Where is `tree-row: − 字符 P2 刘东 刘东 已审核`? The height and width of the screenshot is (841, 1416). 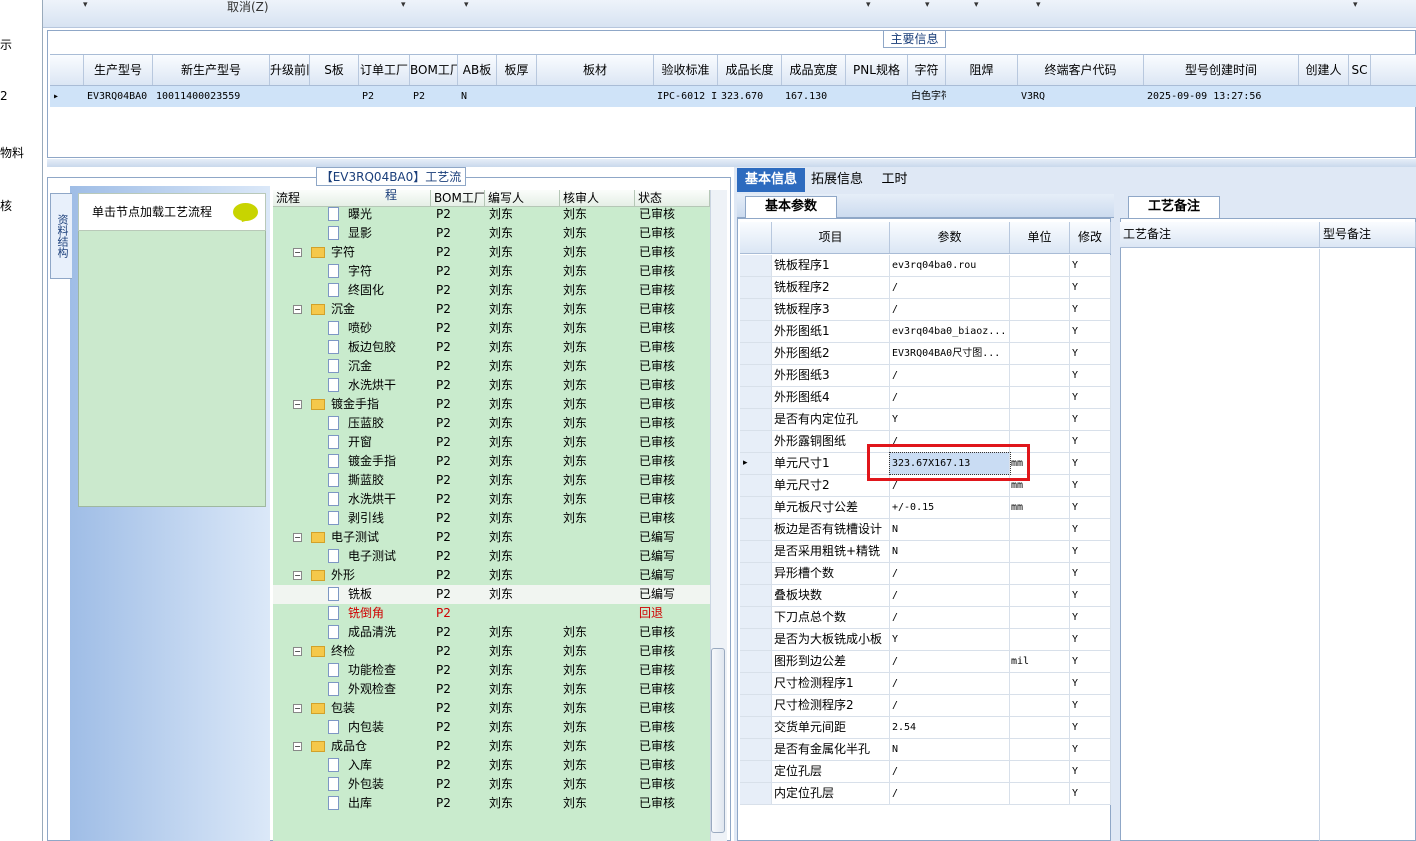
tree-row: − 字符 P2 刘东 刘东 已审核 is located at coordinates (491, 252).